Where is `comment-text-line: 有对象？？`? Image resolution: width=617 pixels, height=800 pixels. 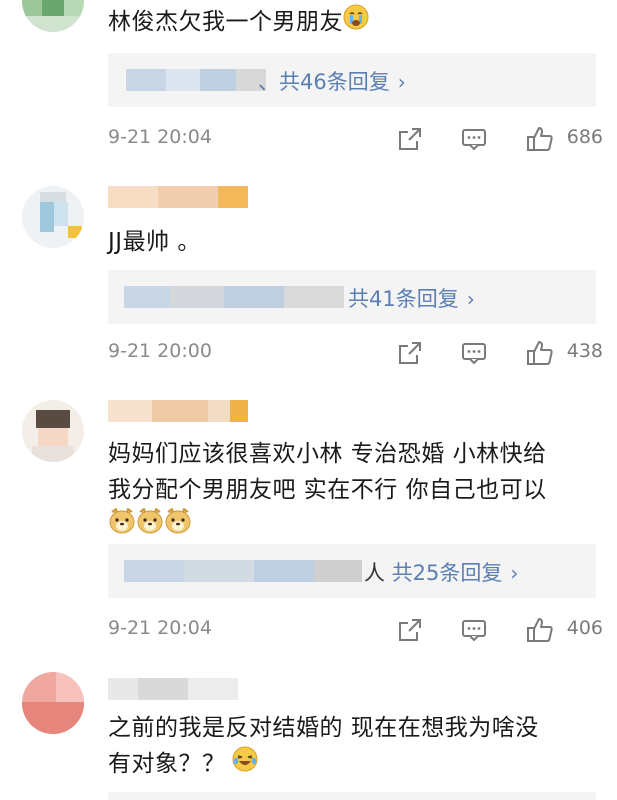 comment-text-line: 有对象？？ is located at coordinates (167, 764).